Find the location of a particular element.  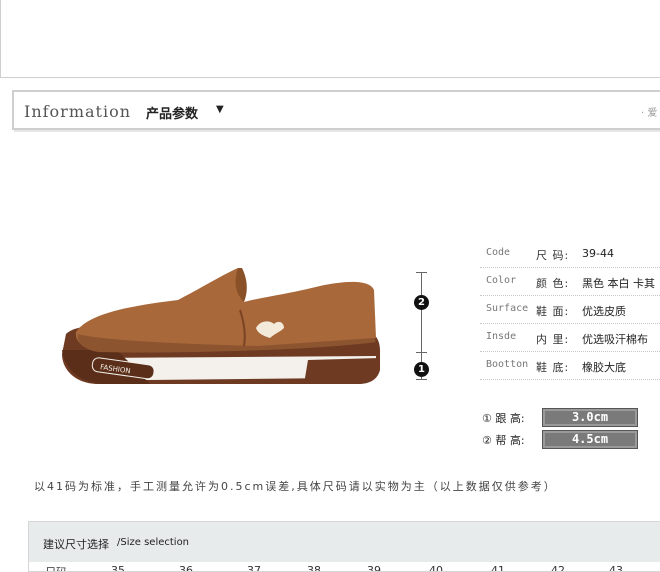

spec-en-label: Color is located at coordinates (501, 280).